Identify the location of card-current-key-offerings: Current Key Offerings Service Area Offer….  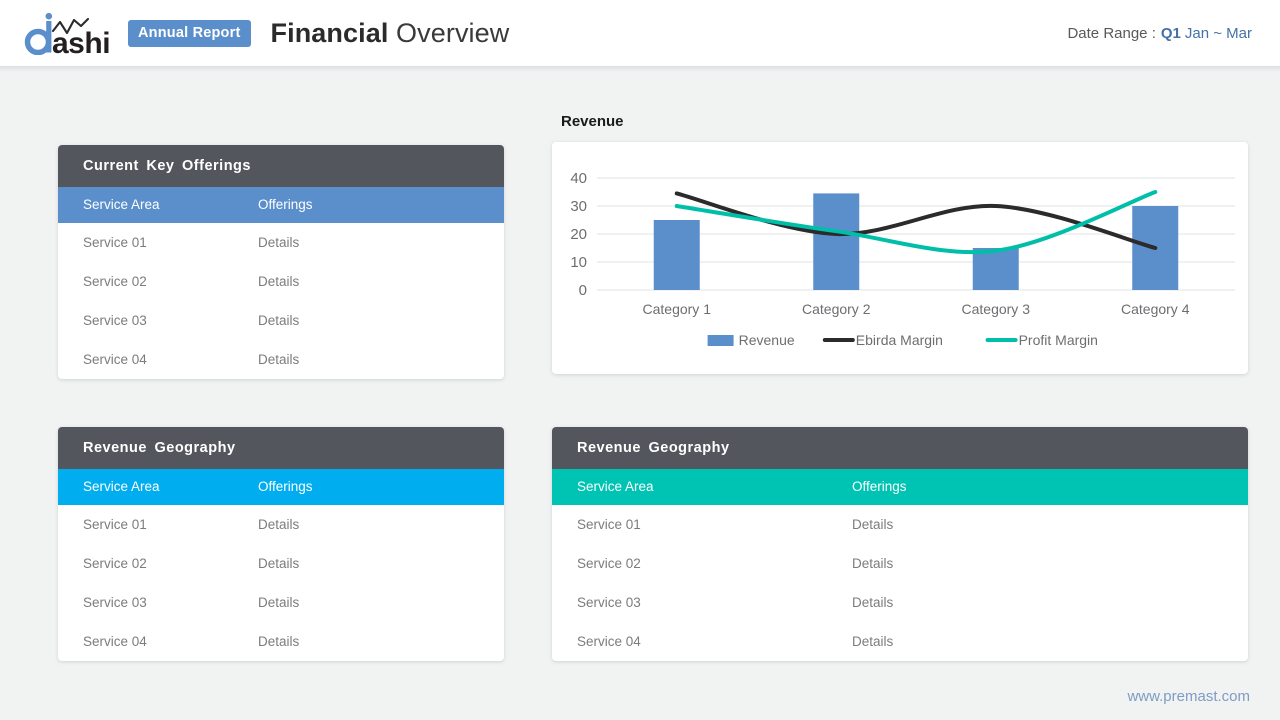
(281, 262).